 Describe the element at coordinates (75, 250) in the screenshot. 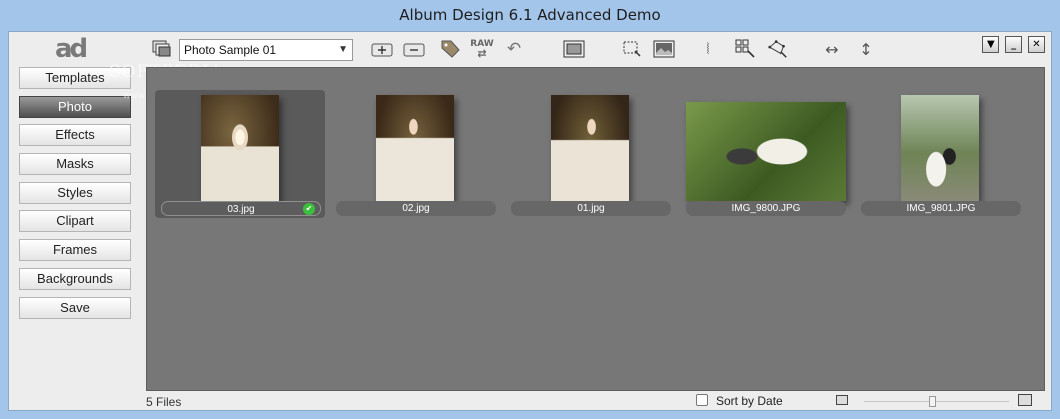

I see `sidebar-item-frames: Frames` at that location.